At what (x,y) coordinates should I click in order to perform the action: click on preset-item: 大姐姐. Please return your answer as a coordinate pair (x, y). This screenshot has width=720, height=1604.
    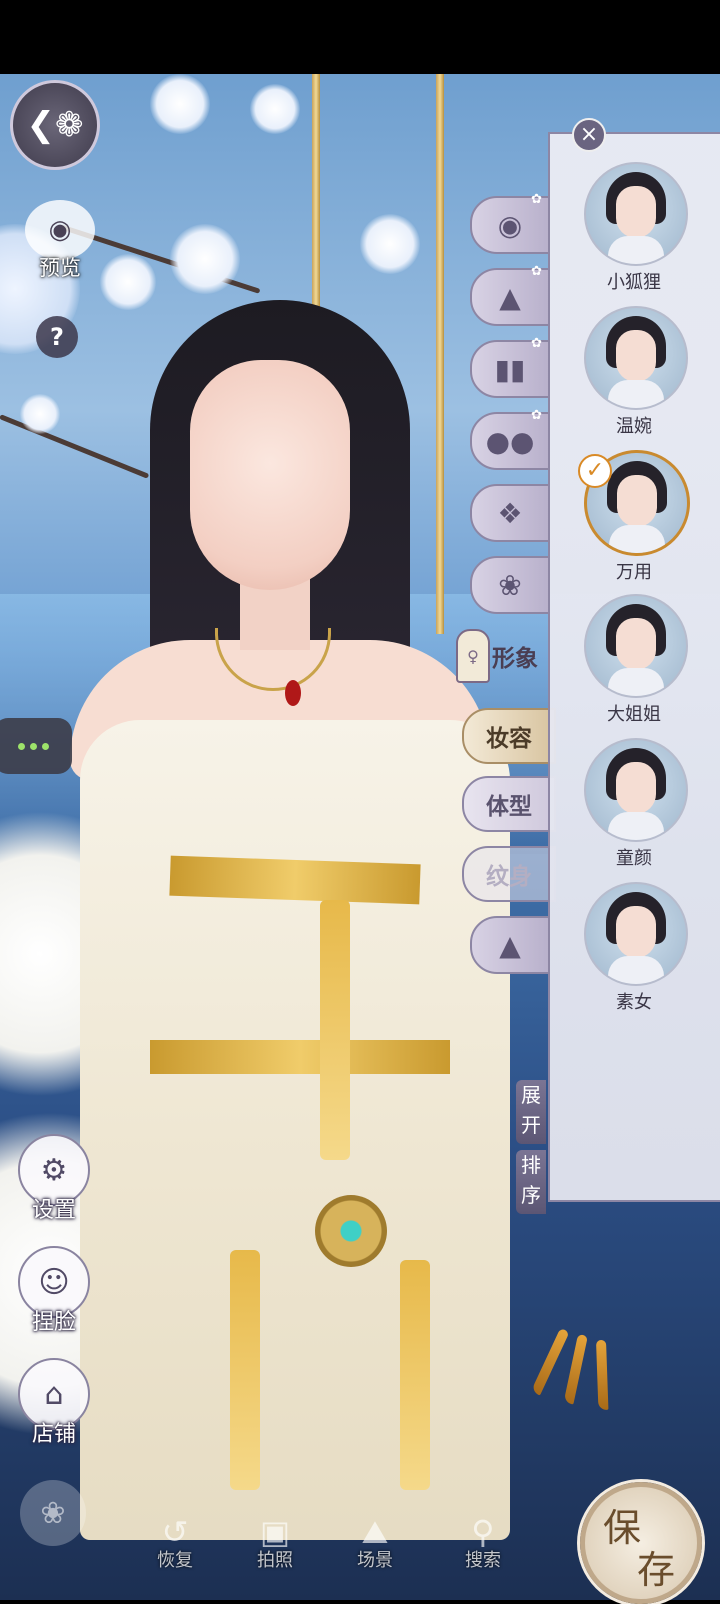
    Looking at the image, I should click on (636, 660).